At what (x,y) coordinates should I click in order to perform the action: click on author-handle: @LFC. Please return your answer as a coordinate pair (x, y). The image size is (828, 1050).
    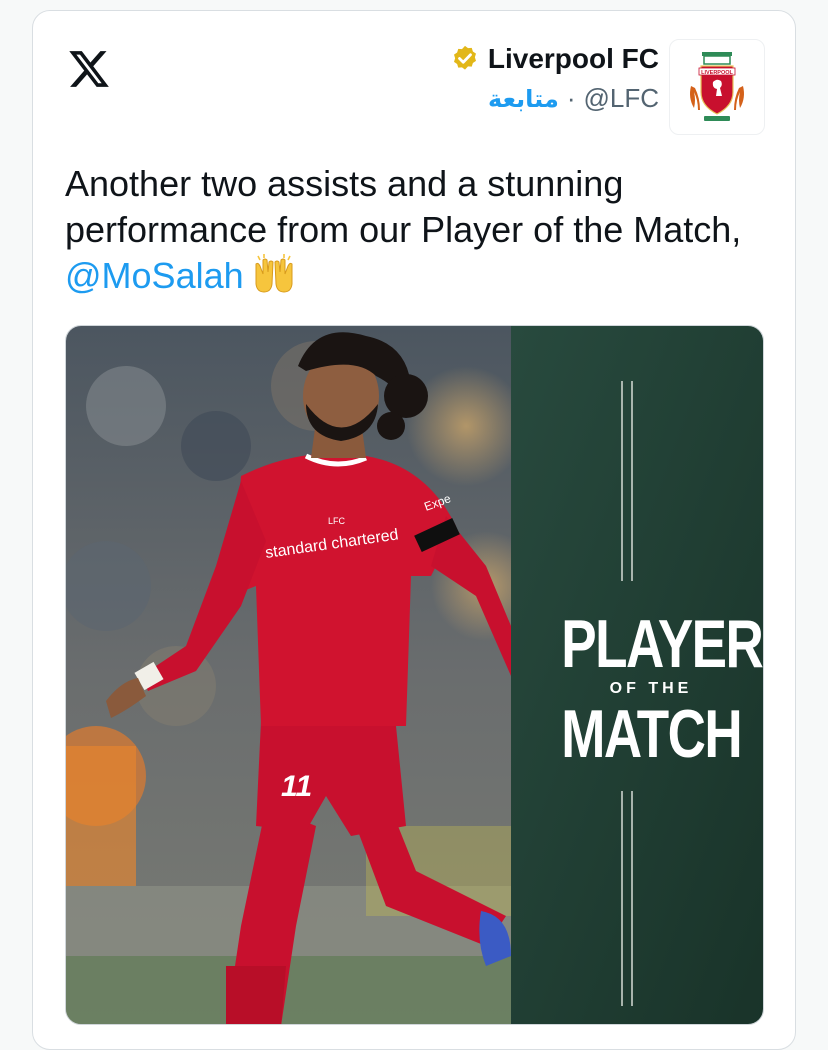
    Looking at the image, I should click on (621, 98).